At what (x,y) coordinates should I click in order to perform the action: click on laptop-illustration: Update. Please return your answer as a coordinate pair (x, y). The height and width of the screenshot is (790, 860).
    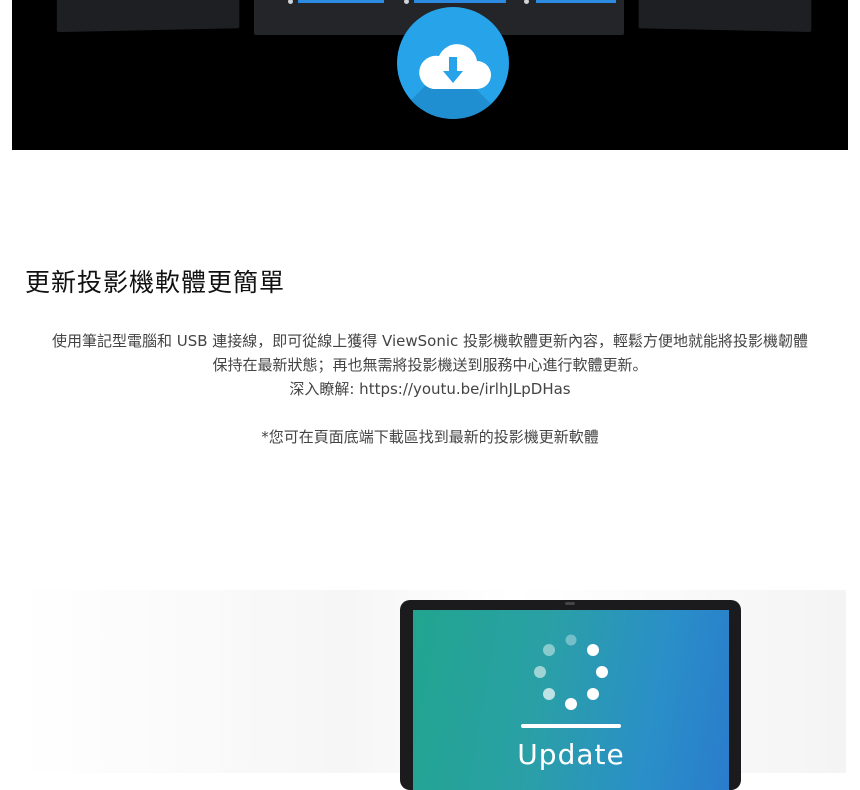
    Looking at the image, I should click on (570, 695).